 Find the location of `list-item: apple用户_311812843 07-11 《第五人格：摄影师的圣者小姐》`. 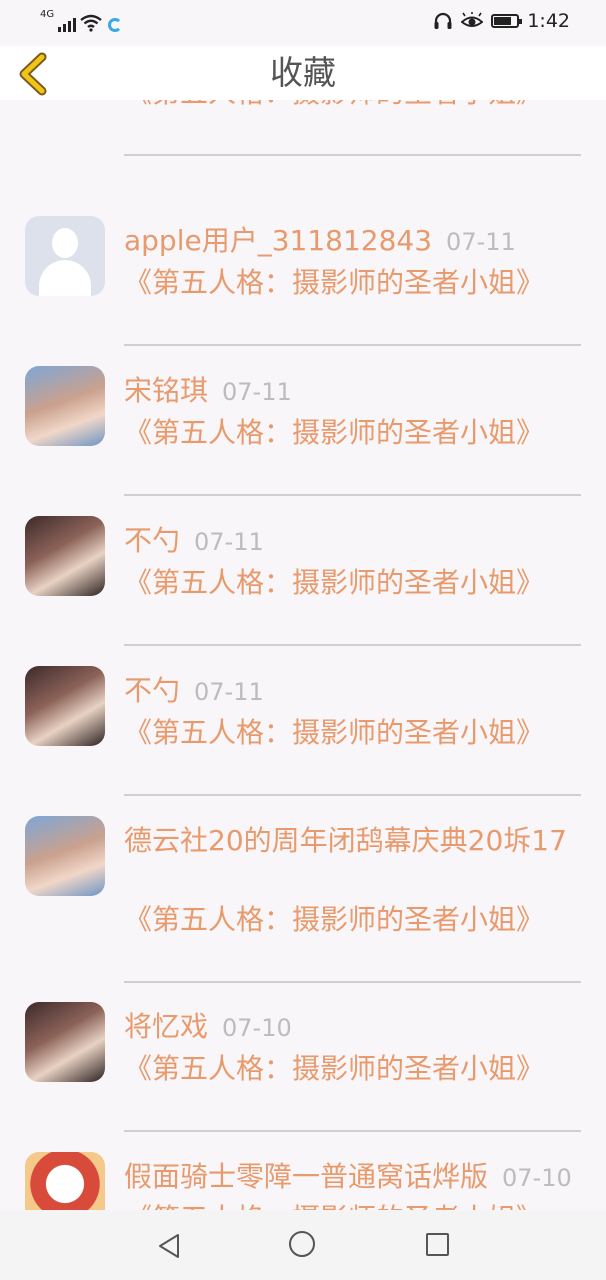

list-item: apple用户_311812843 07-11 《第五人格：摄影师的圣者小姐》 is located at coordinates (303, 291).